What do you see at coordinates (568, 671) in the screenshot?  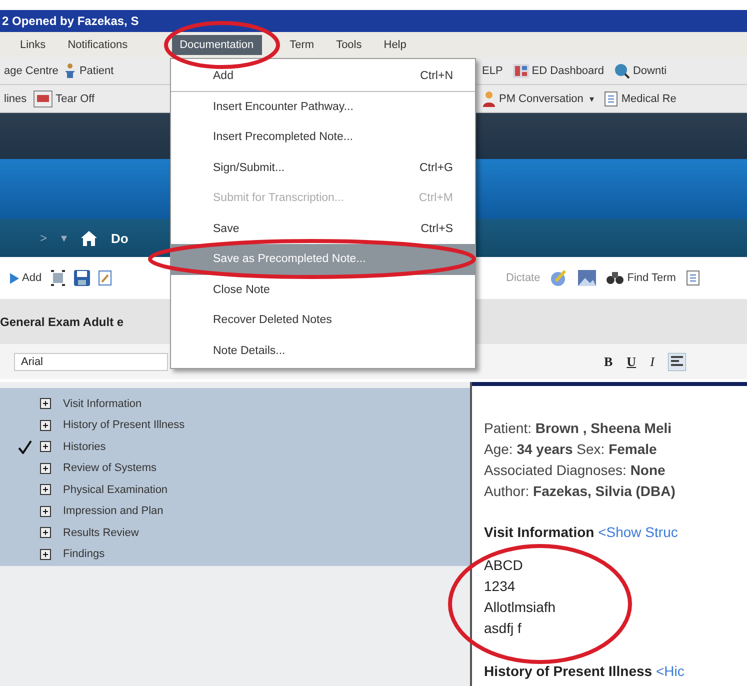 I see `section-heading: History of Present Illness` at bounding box center [568, 671].